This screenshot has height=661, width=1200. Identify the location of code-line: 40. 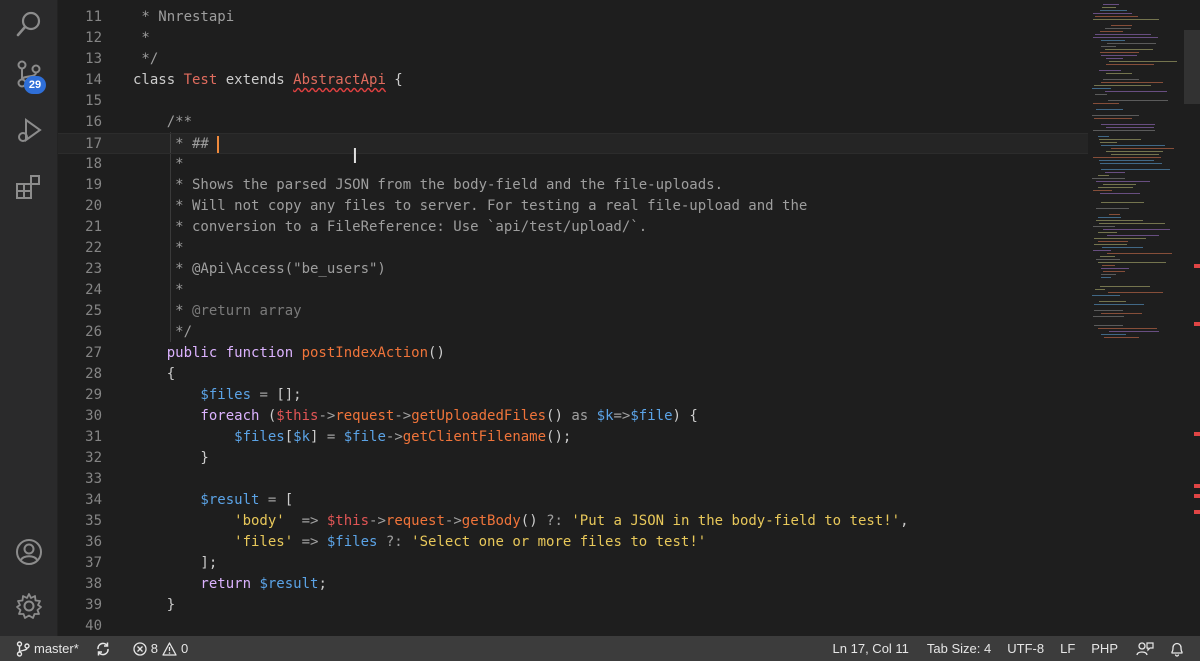
(573, 626).